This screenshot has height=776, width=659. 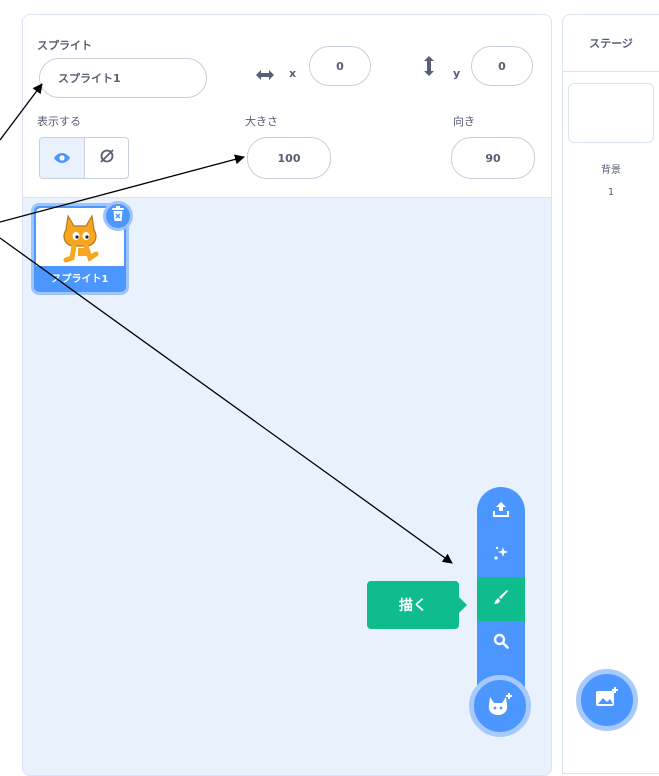 I want to click on x-label: x, so click(x=293, y=73).